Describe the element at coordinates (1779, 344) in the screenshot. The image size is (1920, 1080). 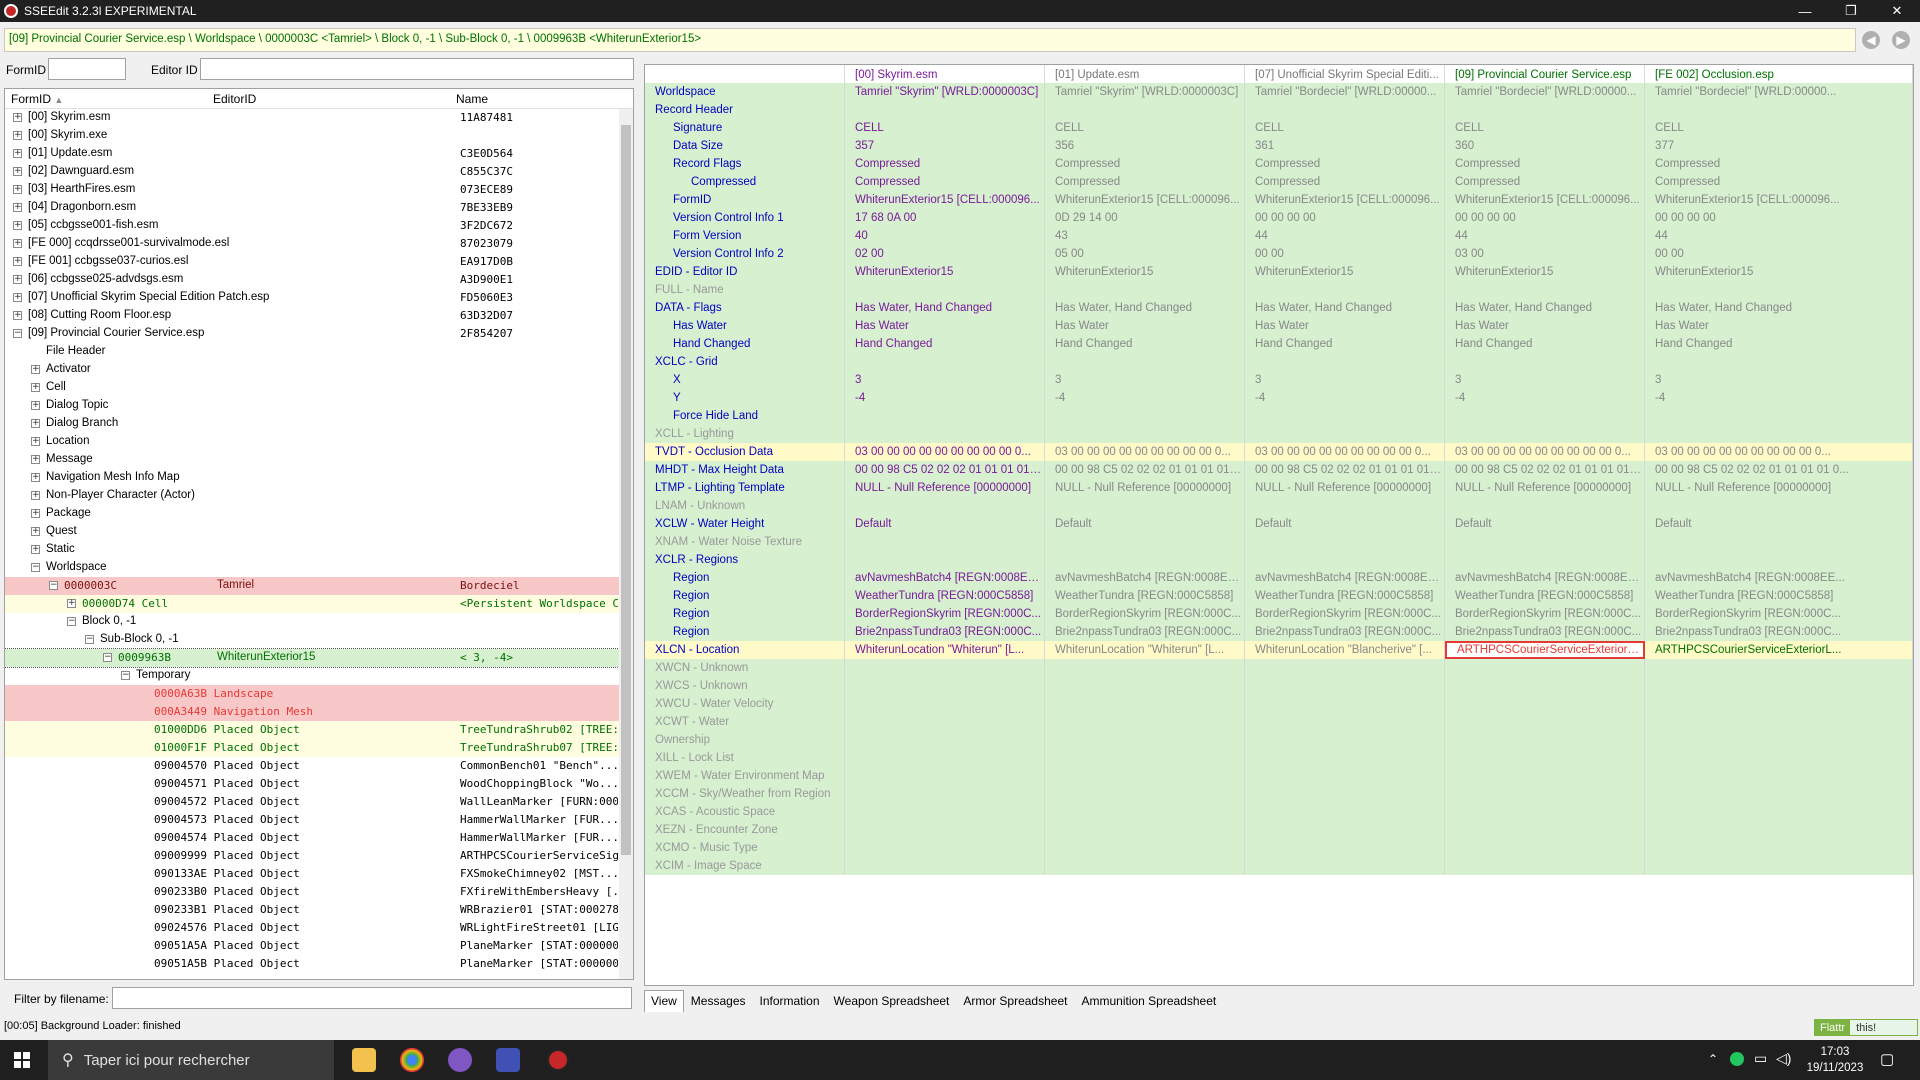
I see `grid-value-cell: Hand Changed` at that location.